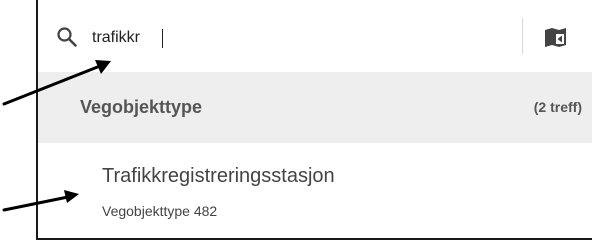  What do you see at coordinates (557, 107) in the screenshot?
I see `result-count-badge: (2 treff)` at bounding box center [557, 107].